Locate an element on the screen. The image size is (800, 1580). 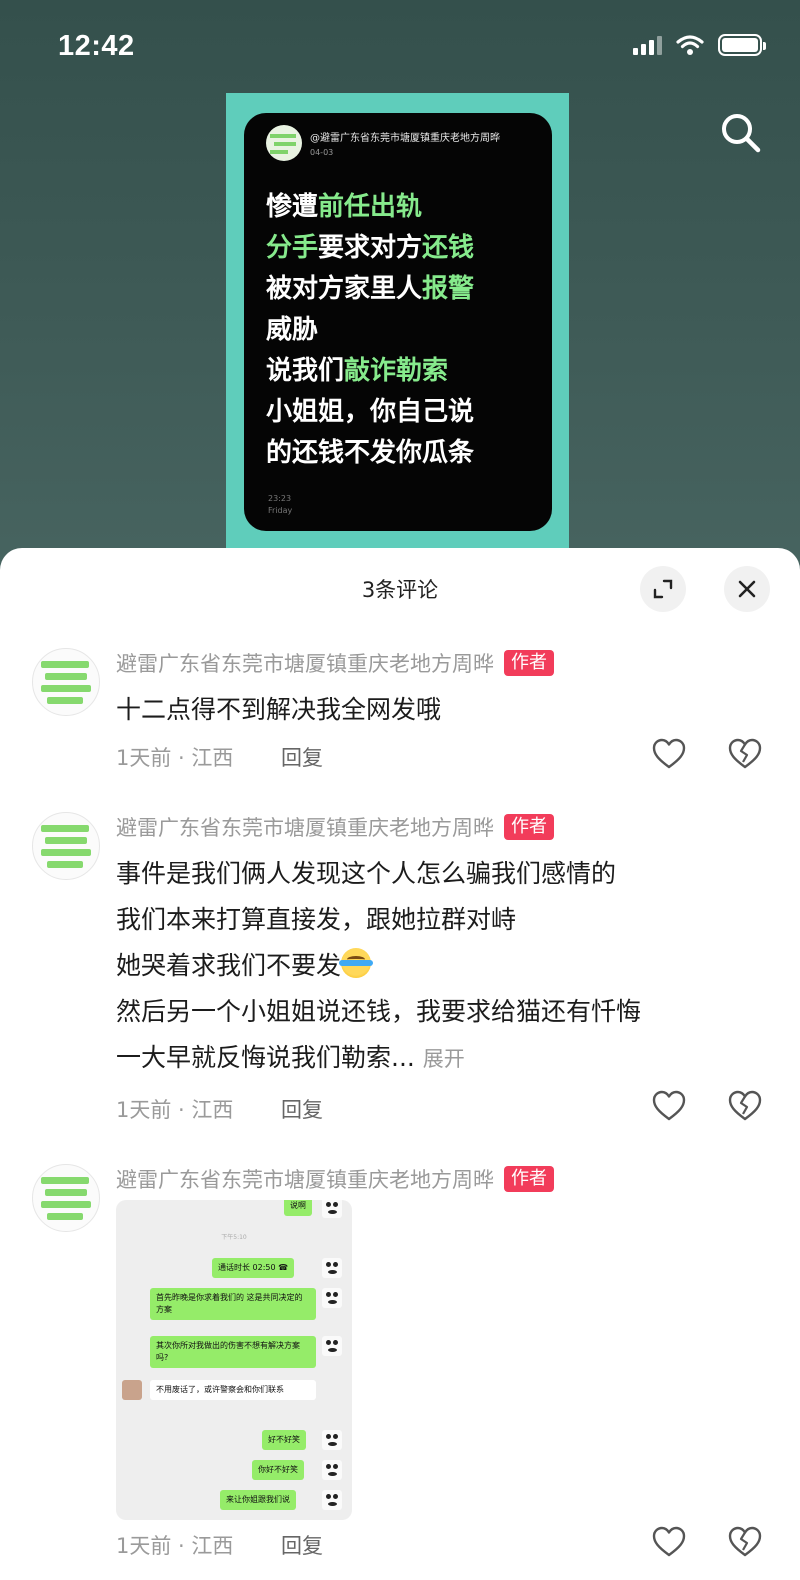
post-text-line: 威胁 is located at coordinates (370, 330).